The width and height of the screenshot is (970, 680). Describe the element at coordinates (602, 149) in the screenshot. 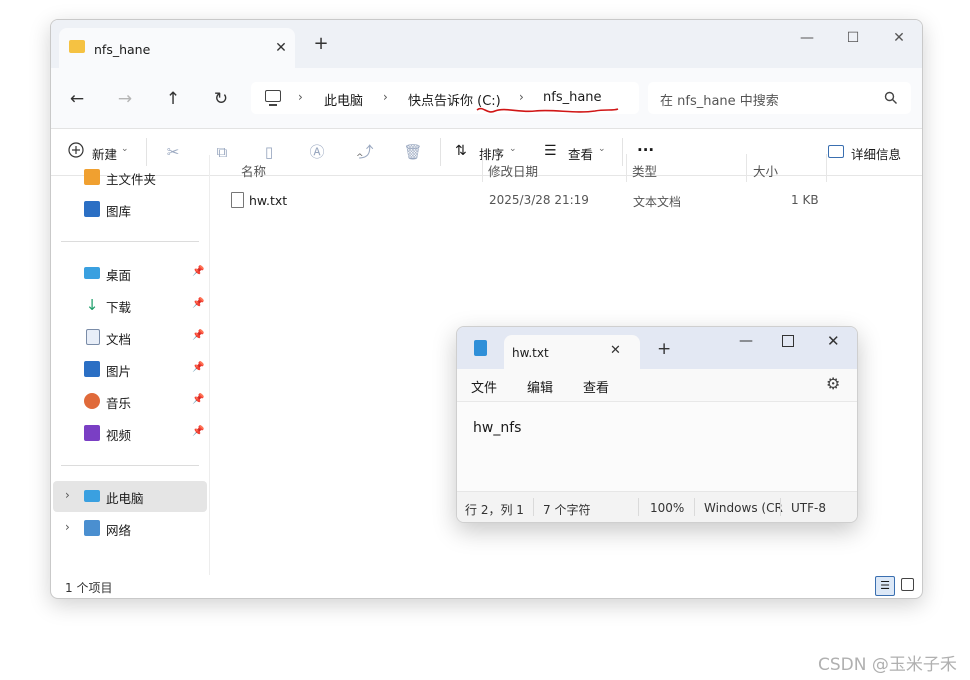

I see `chevron-down-icon: ⌄` at that location.